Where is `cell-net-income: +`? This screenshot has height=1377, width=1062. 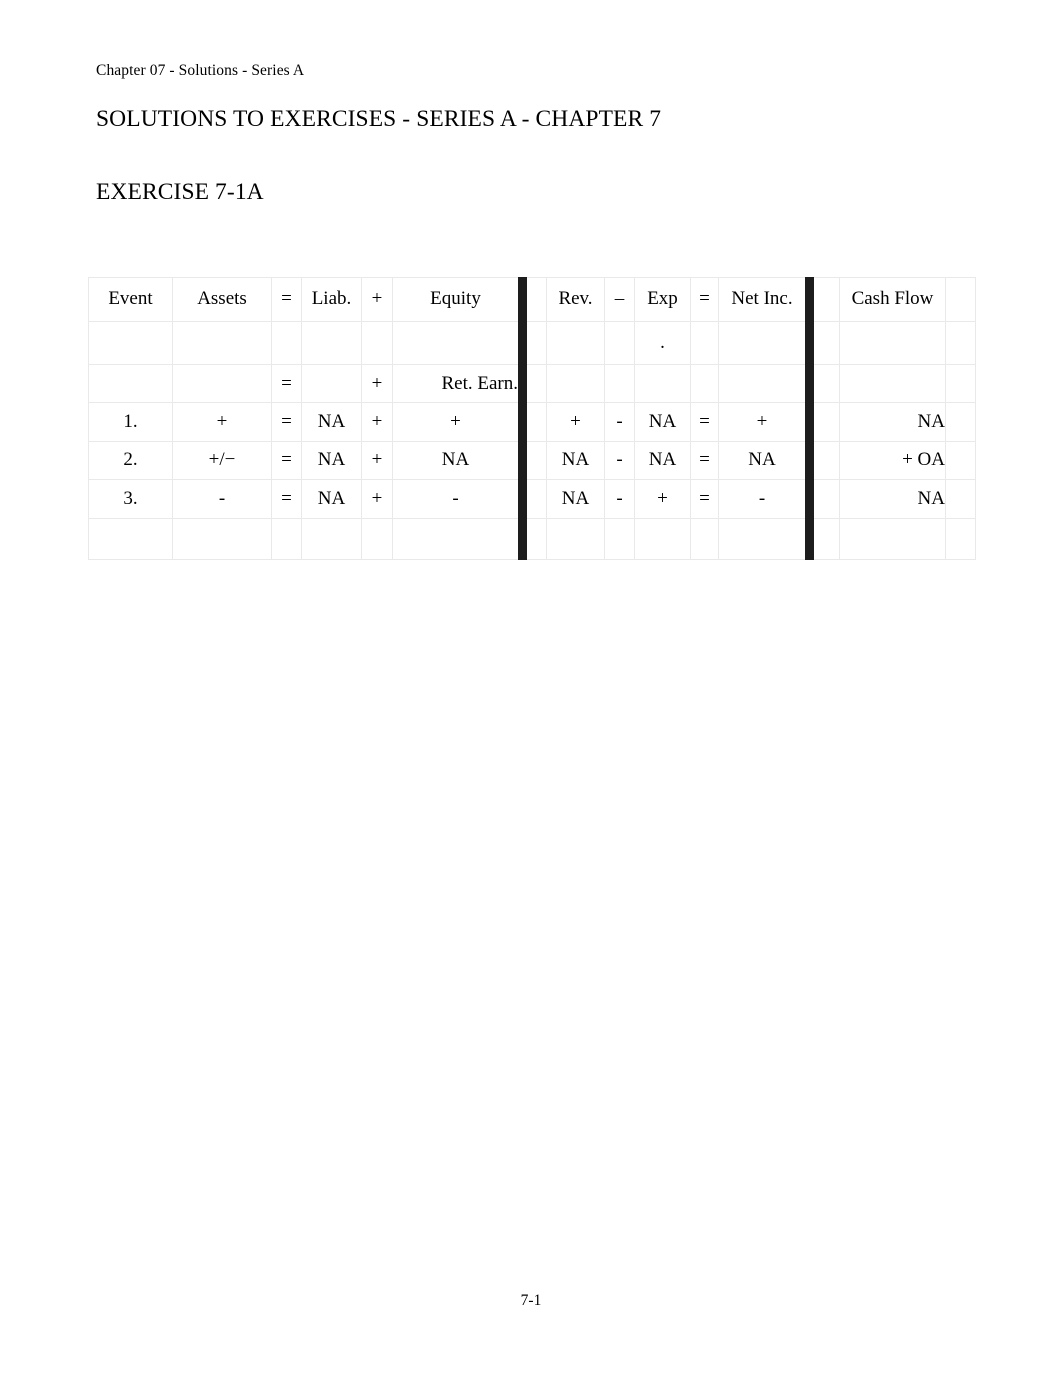
cell-net-income: + is located at coordinates (764, 422).